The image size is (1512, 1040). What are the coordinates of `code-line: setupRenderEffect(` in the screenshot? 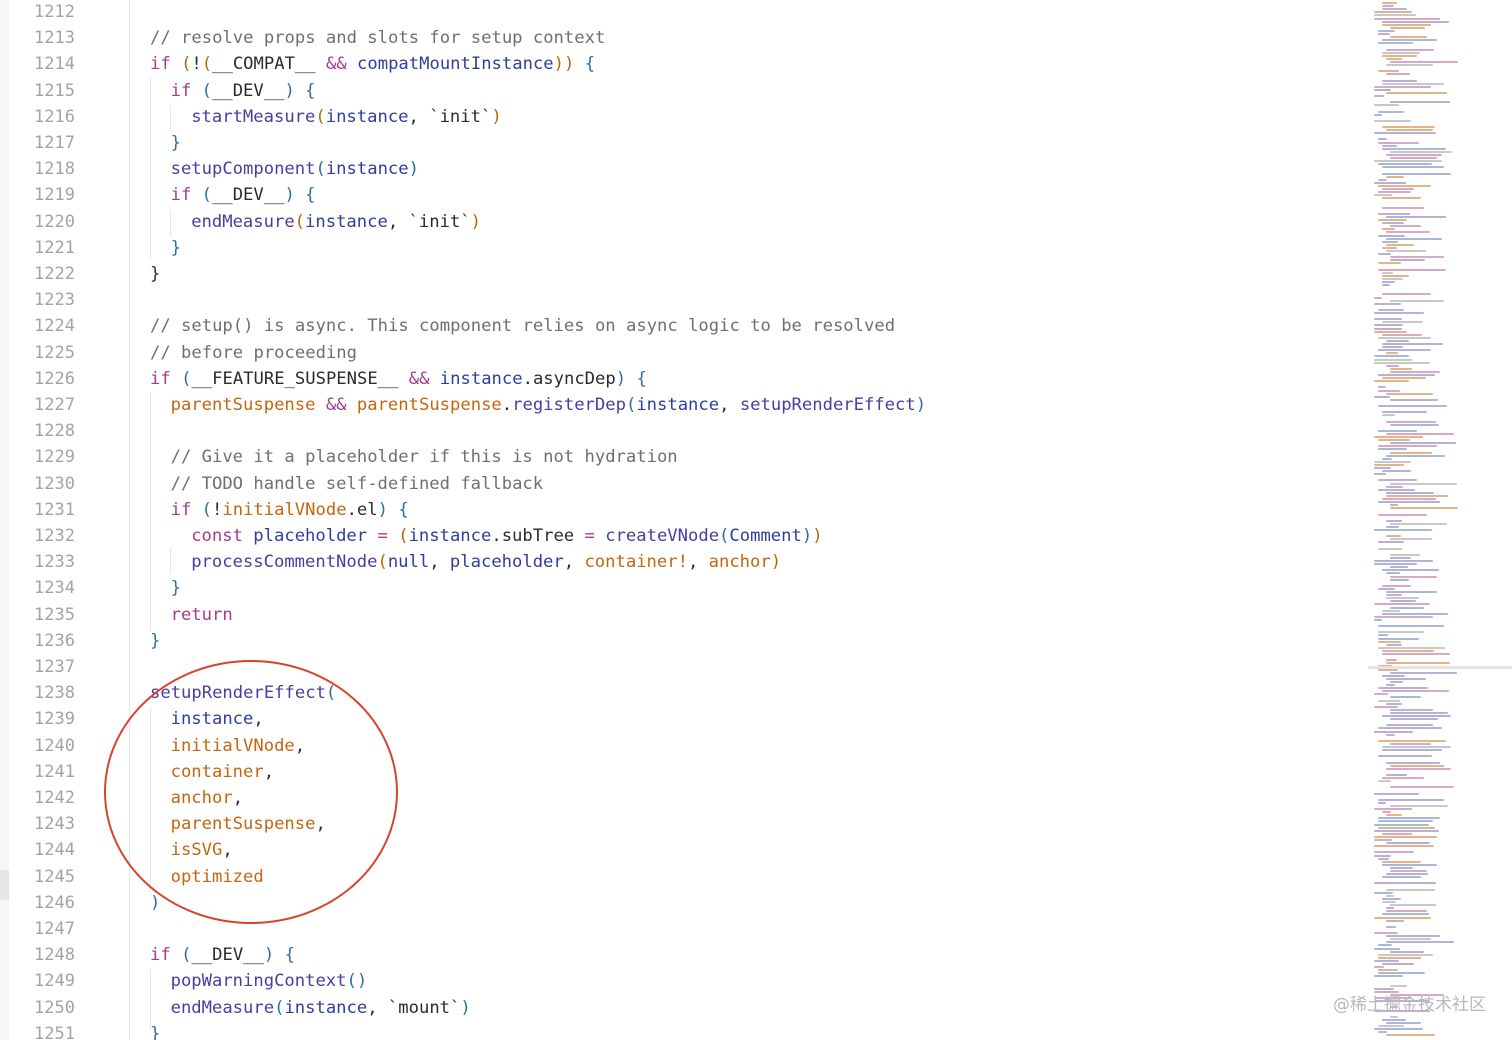 It's located at (243, 693).